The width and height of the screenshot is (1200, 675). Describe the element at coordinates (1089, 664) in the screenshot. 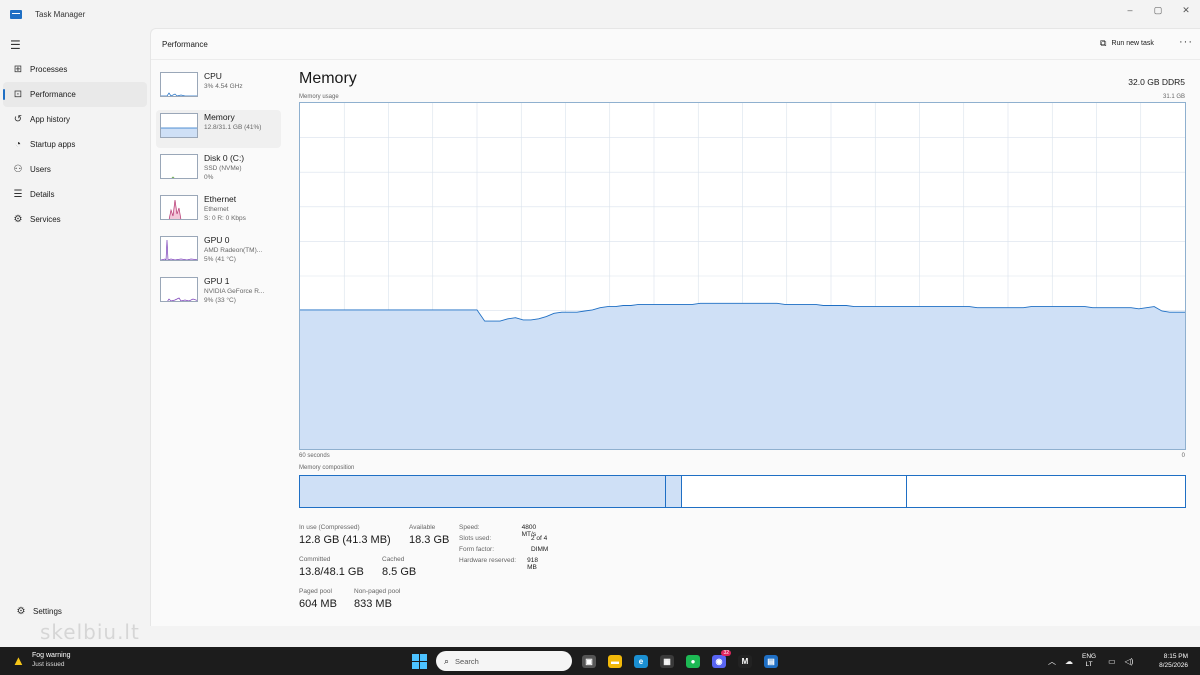

I see `layout-code: LT` at that location.